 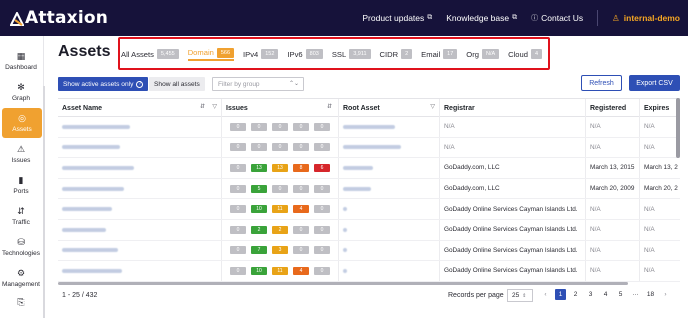 I want to click on page-button: 18, so click(x=650, y=294).